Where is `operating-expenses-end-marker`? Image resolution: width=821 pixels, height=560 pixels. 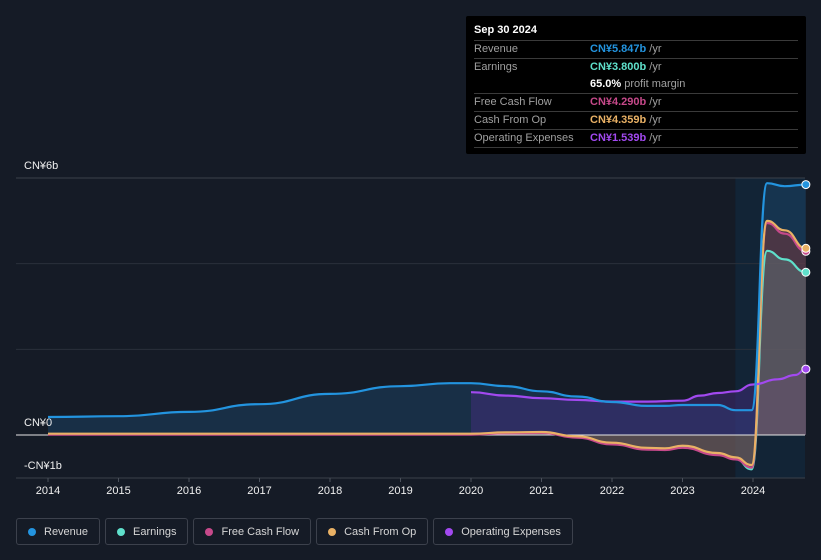
operating-expenses-end-marker is located at coordinates (806, 369).